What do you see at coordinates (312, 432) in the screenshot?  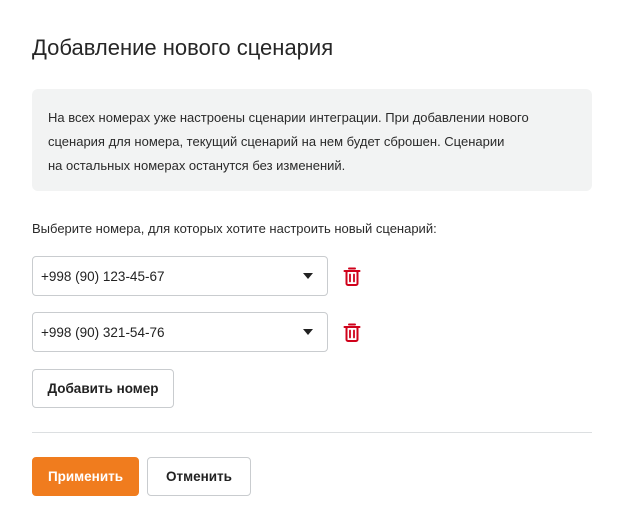 I see `divider` at bounding box center [312, 432].